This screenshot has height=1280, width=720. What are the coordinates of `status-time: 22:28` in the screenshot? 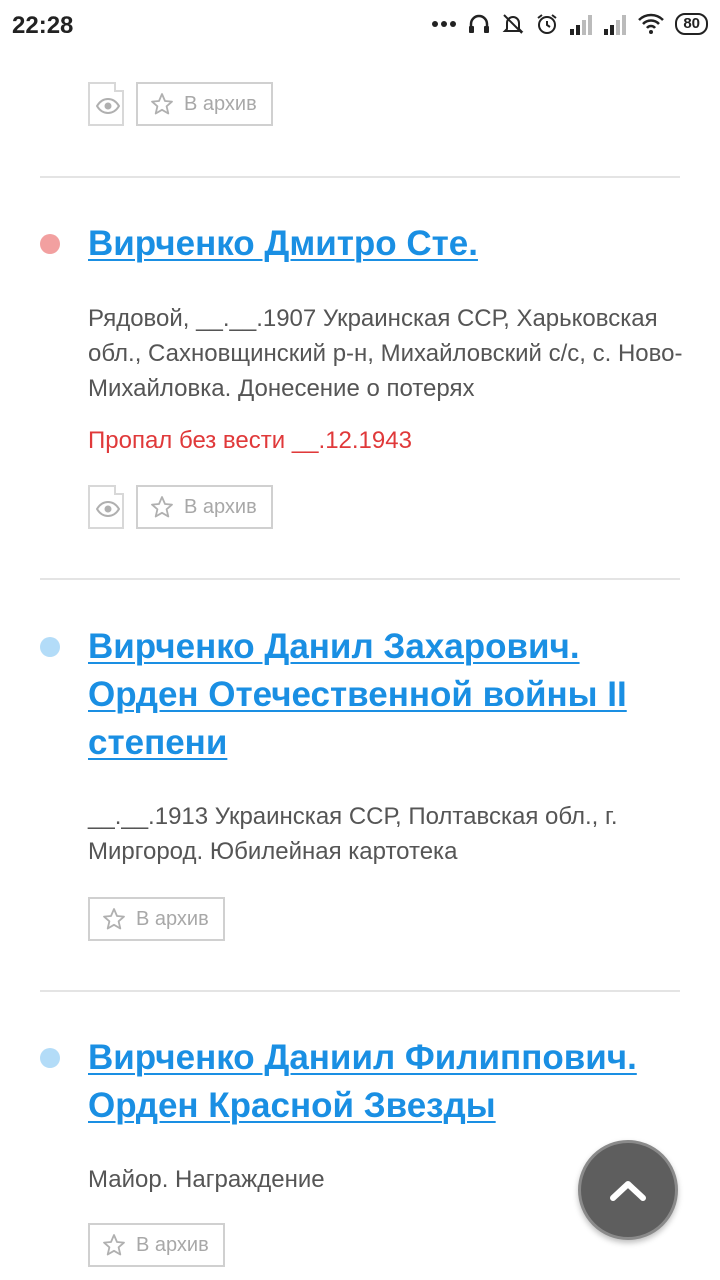 It's located at (43, 25).